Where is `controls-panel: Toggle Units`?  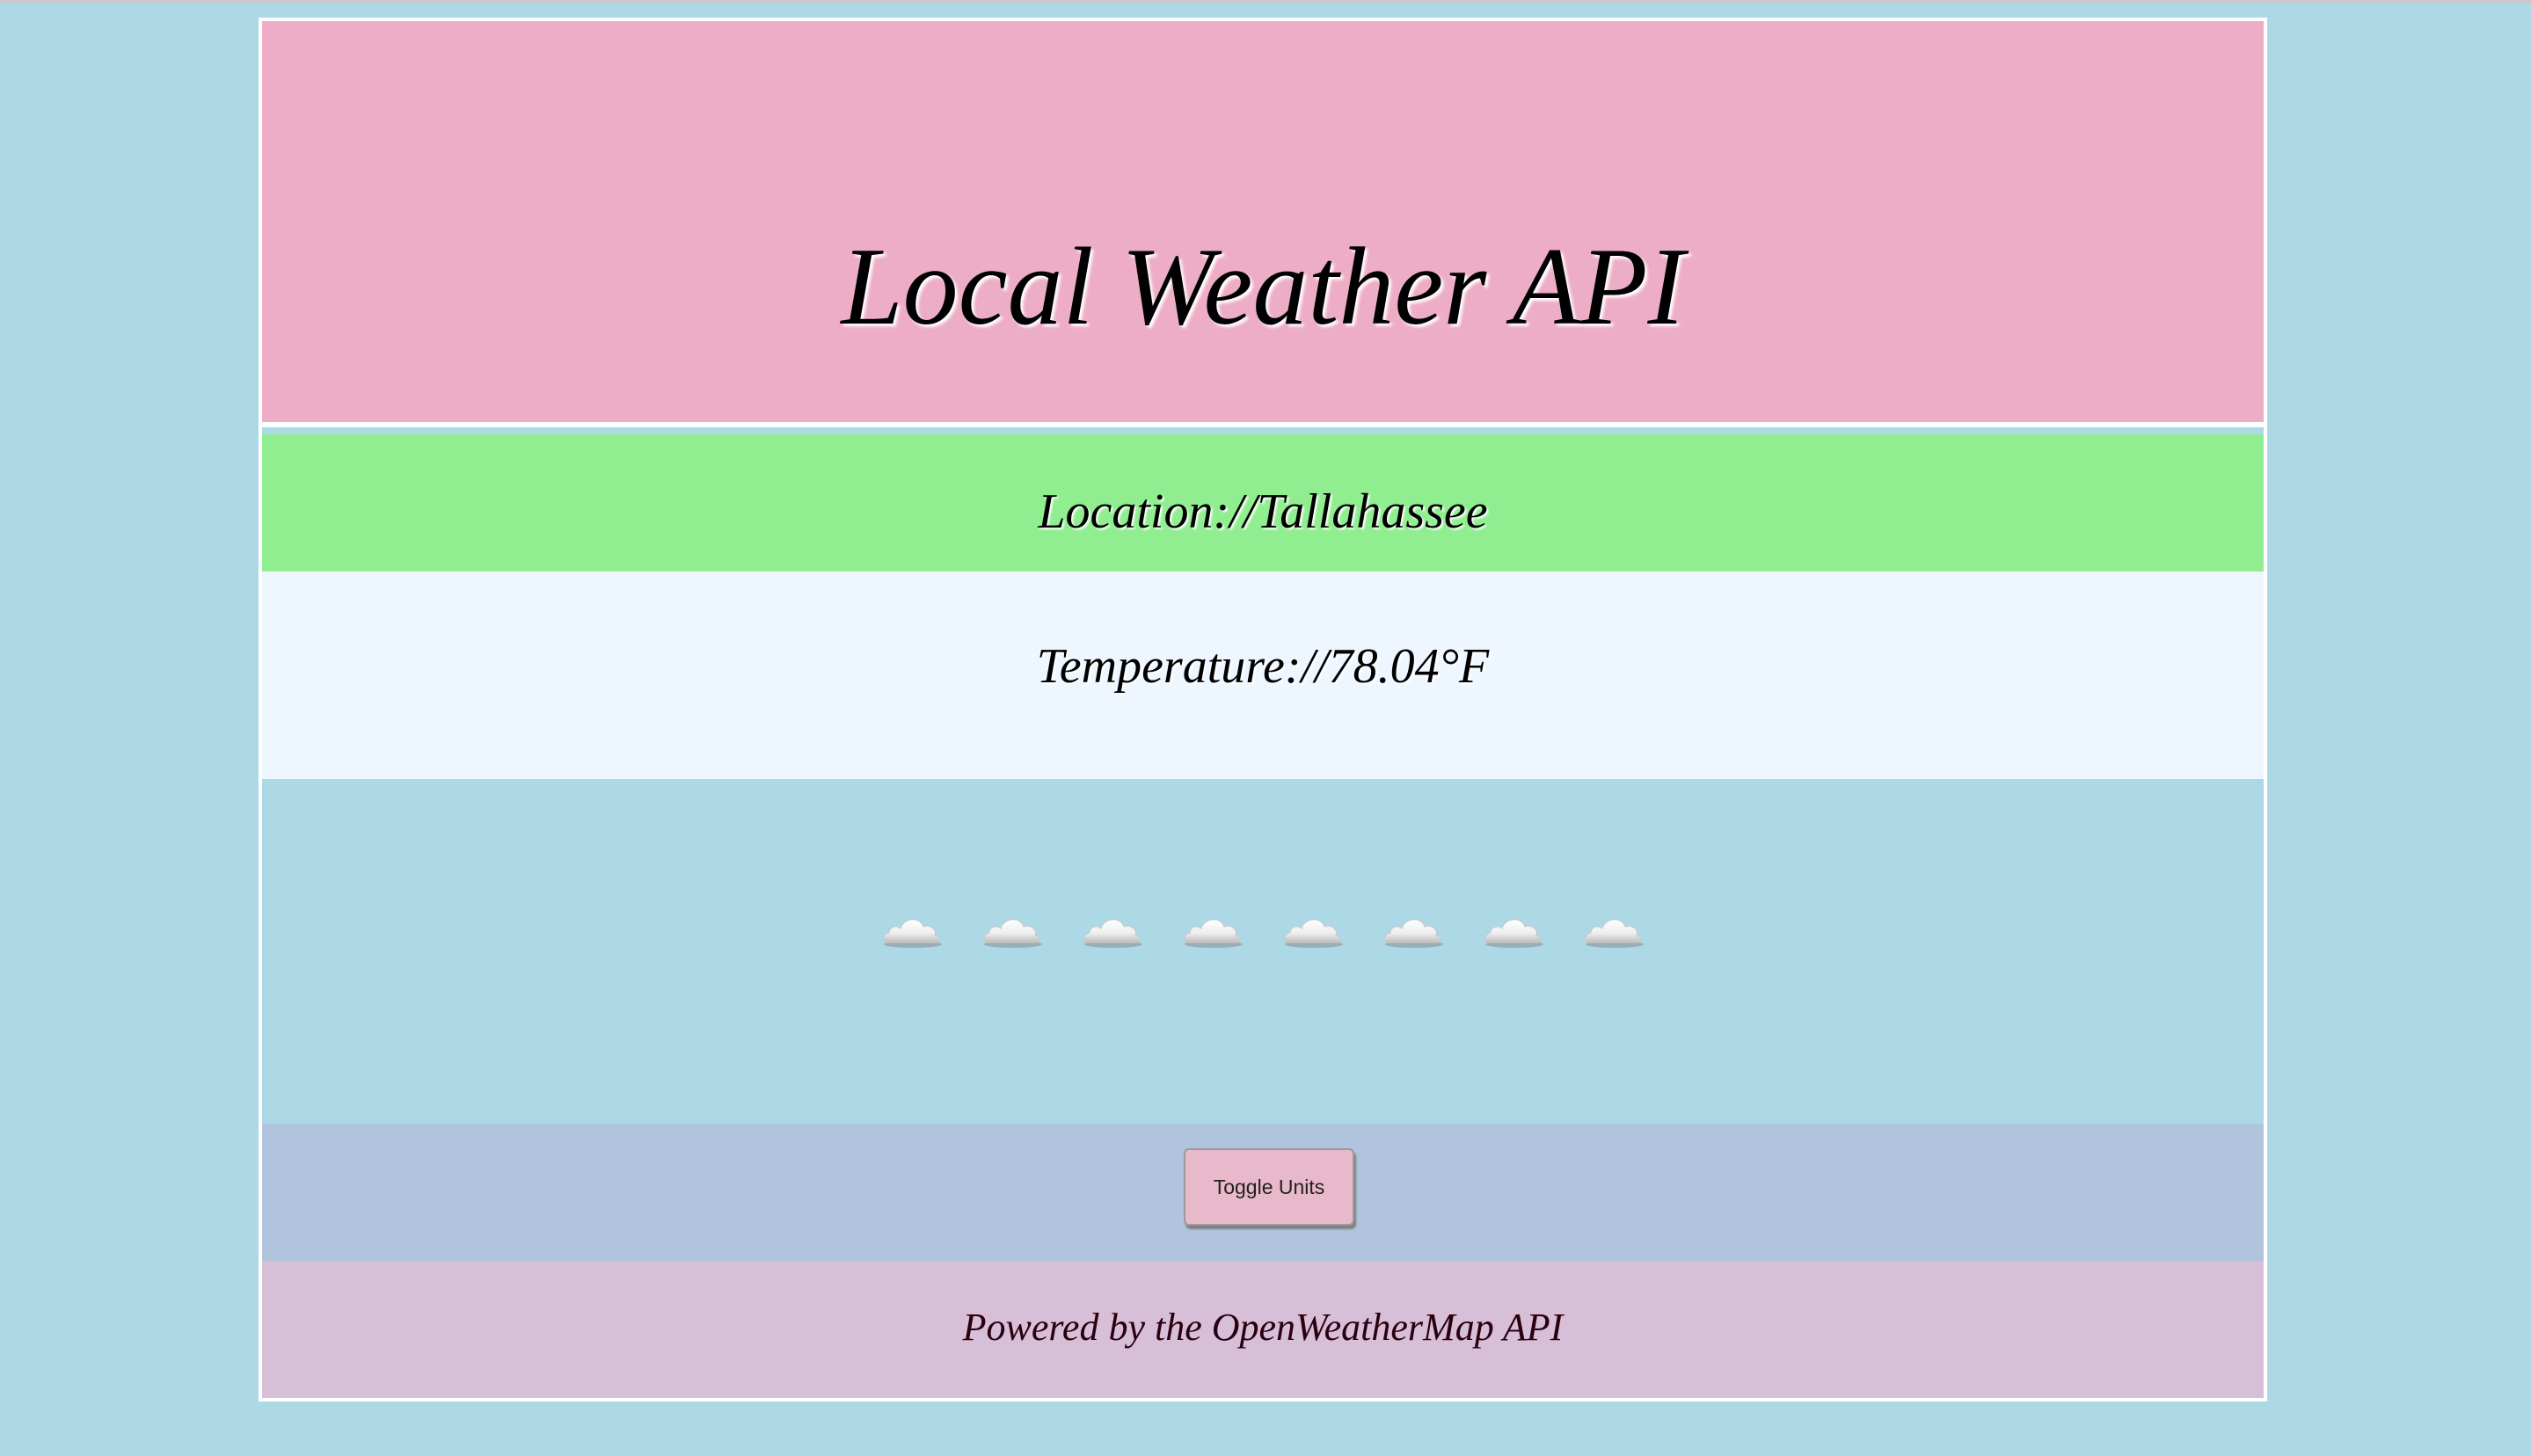 controls-panel: Toggle Units is located at coordinates (1263, 1192).